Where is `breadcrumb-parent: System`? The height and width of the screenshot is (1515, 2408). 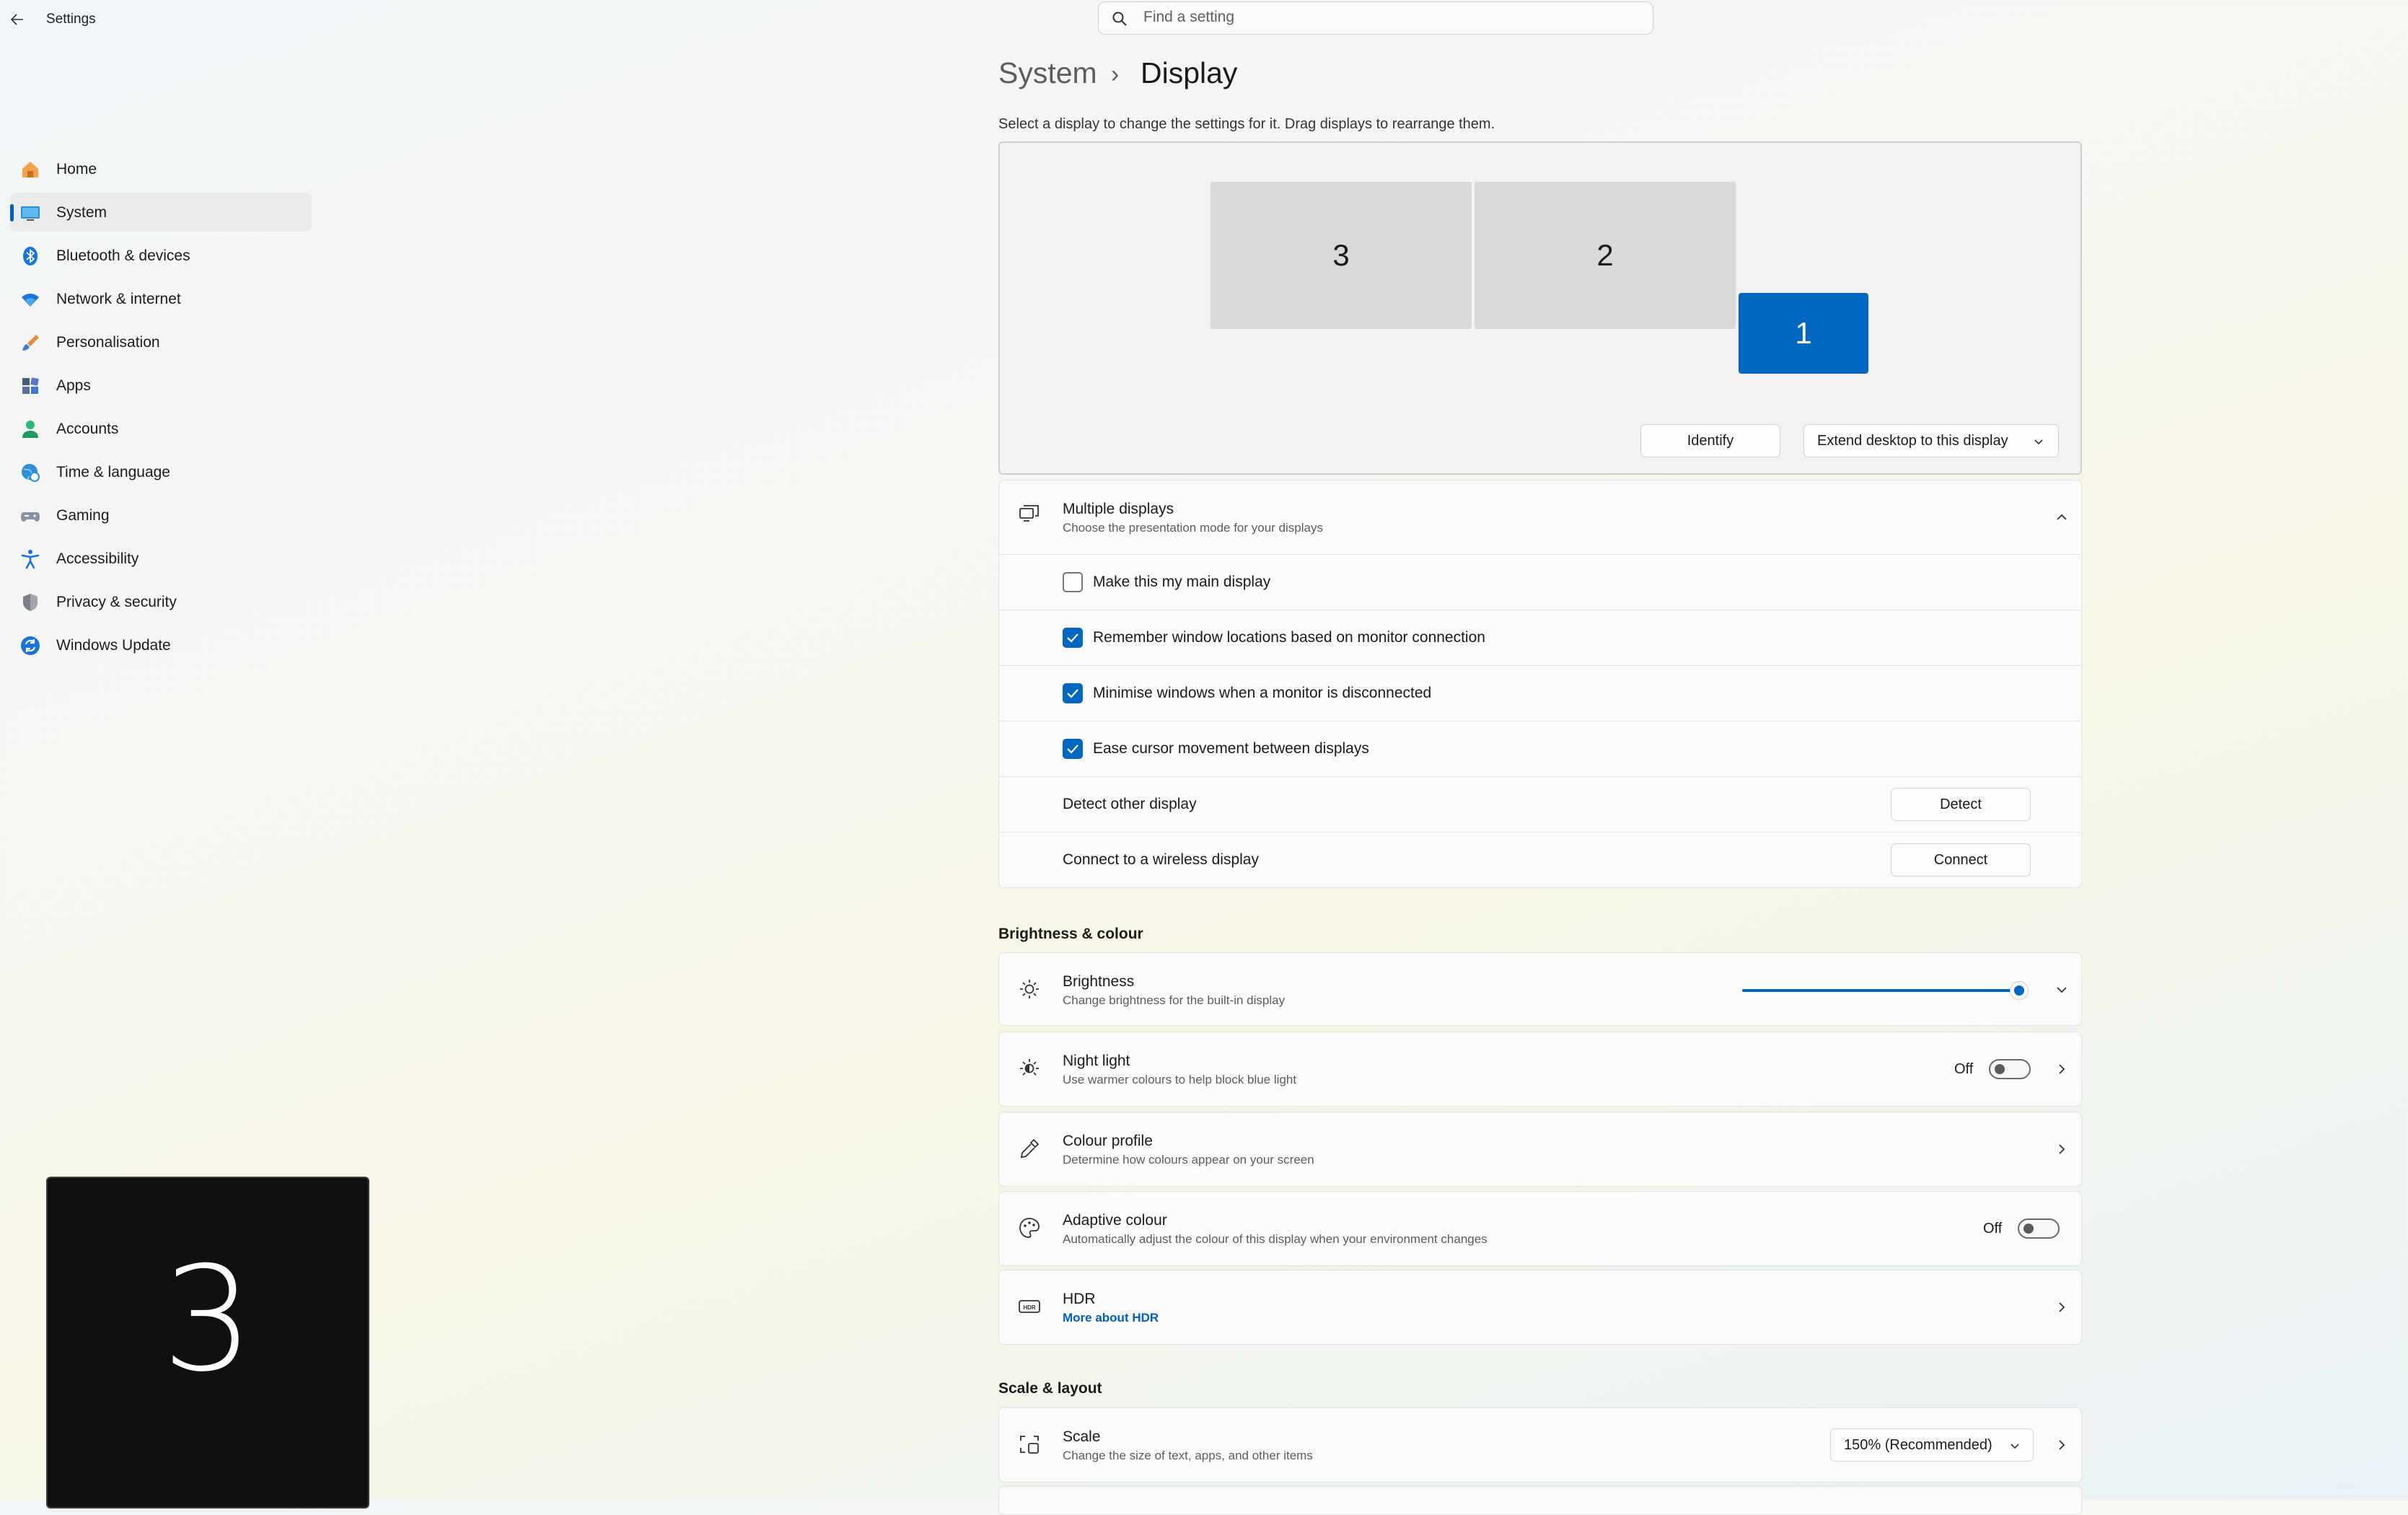 breadcrumb-parent: System is located at coordinates (1047, 73).